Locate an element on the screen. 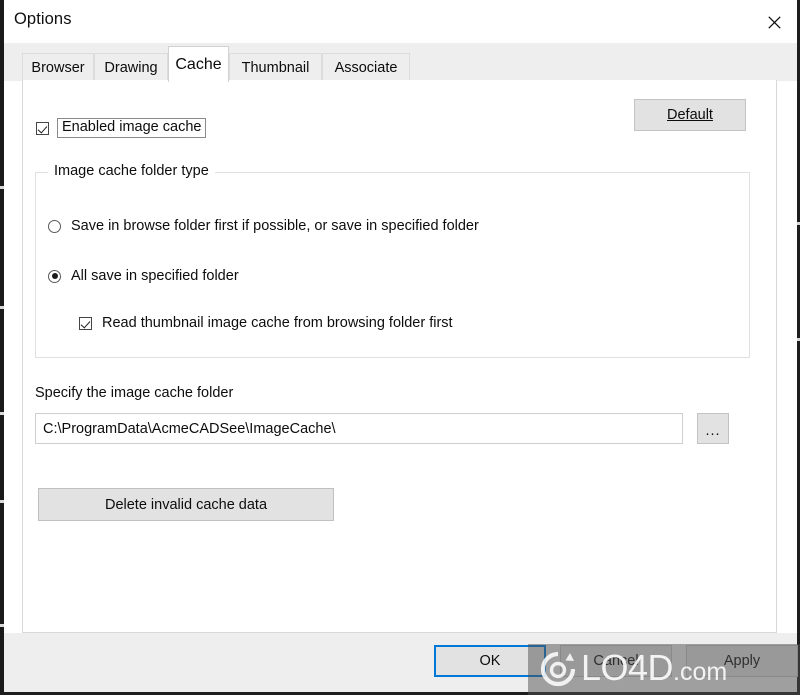 Image resolution: width=800 pixels, height=695 pixels. apply-button: Apply is located at coordinates (742, 661).